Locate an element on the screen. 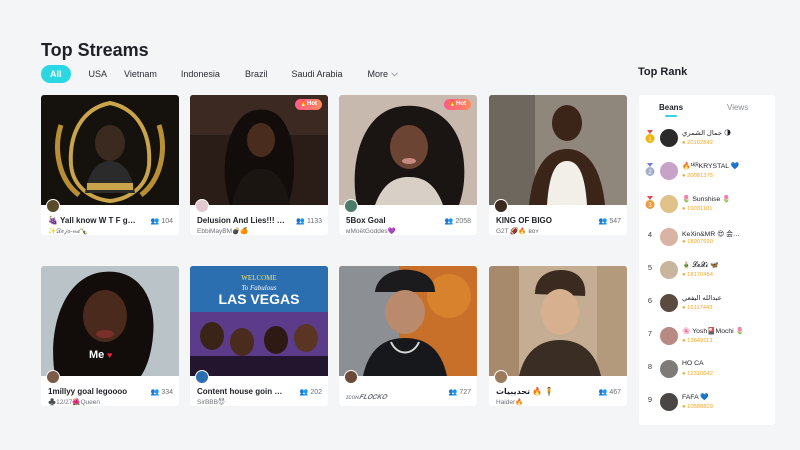 The width and height of the screenshot is (800, 450). rank-row: 5 🎍 𝓛𝓮𝓧𝓲 🦋 ● 18170454 is located at coordinates (707, 272).